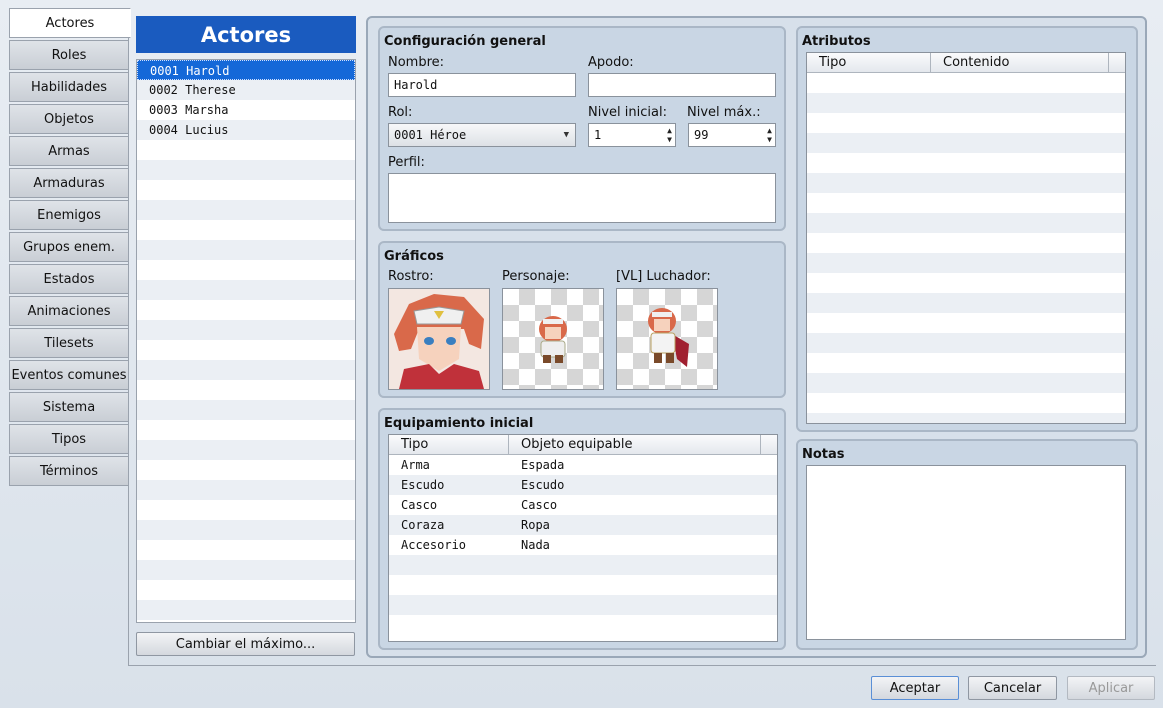 This screenshot has height=708, width=1163. Describe the element at coordinates (1111, 688) in the screenshot. I see `apply-button: Aplicar` at that location.